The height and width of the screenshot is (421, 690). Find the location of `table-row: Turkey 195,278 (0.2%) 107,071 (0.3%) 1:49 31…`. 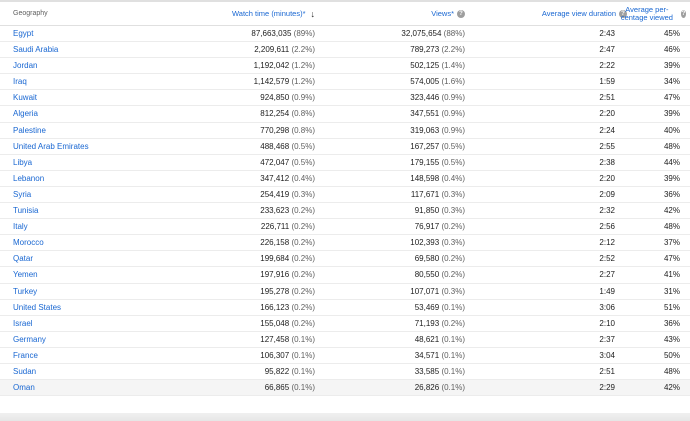

table-row: Turkey 195,278 (0.2%) 107,071 (0.3%) 1:49 31… is located at coordinates (345, 292).